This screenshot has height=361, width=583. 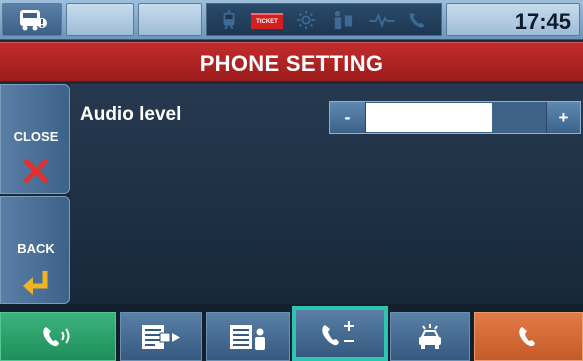 I want to click on phone-volume-icon, so click(x=56, y=336).